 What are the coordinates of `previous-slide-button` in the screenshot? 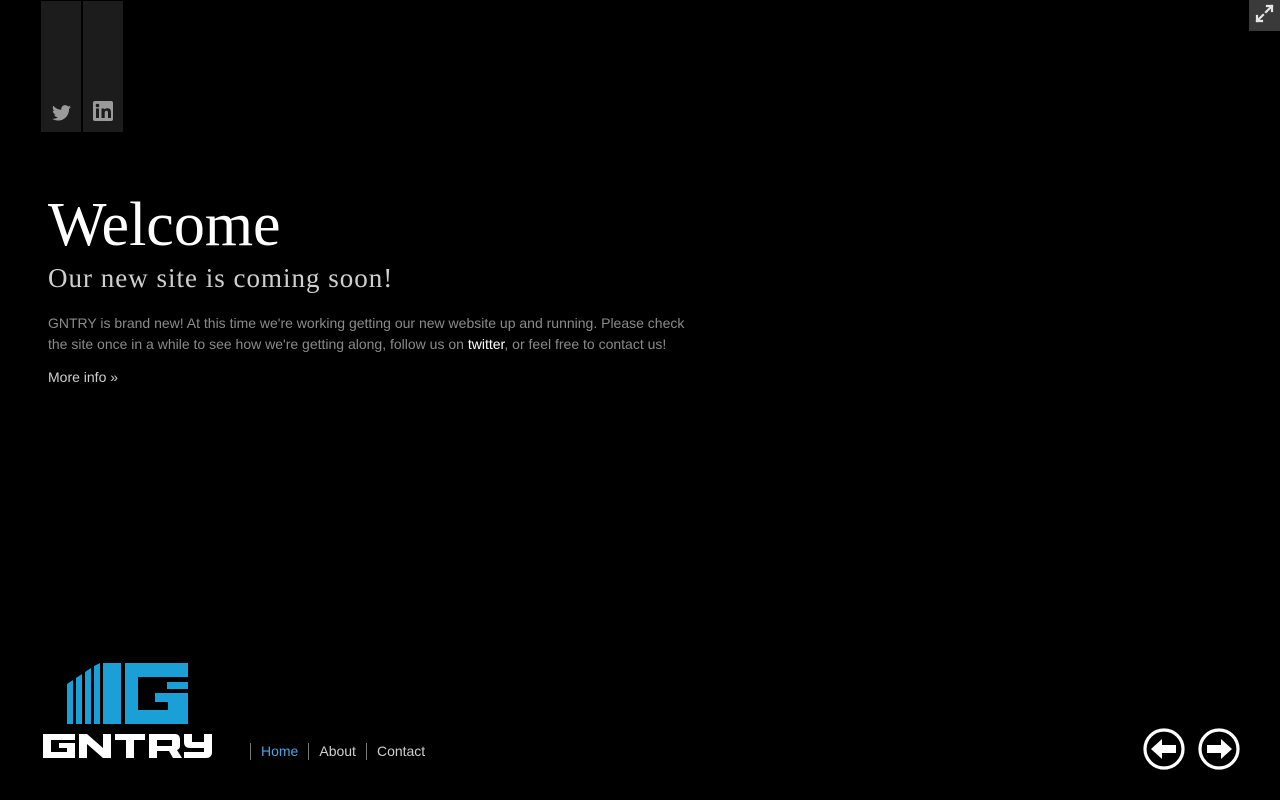 It's located at (1164, 749).